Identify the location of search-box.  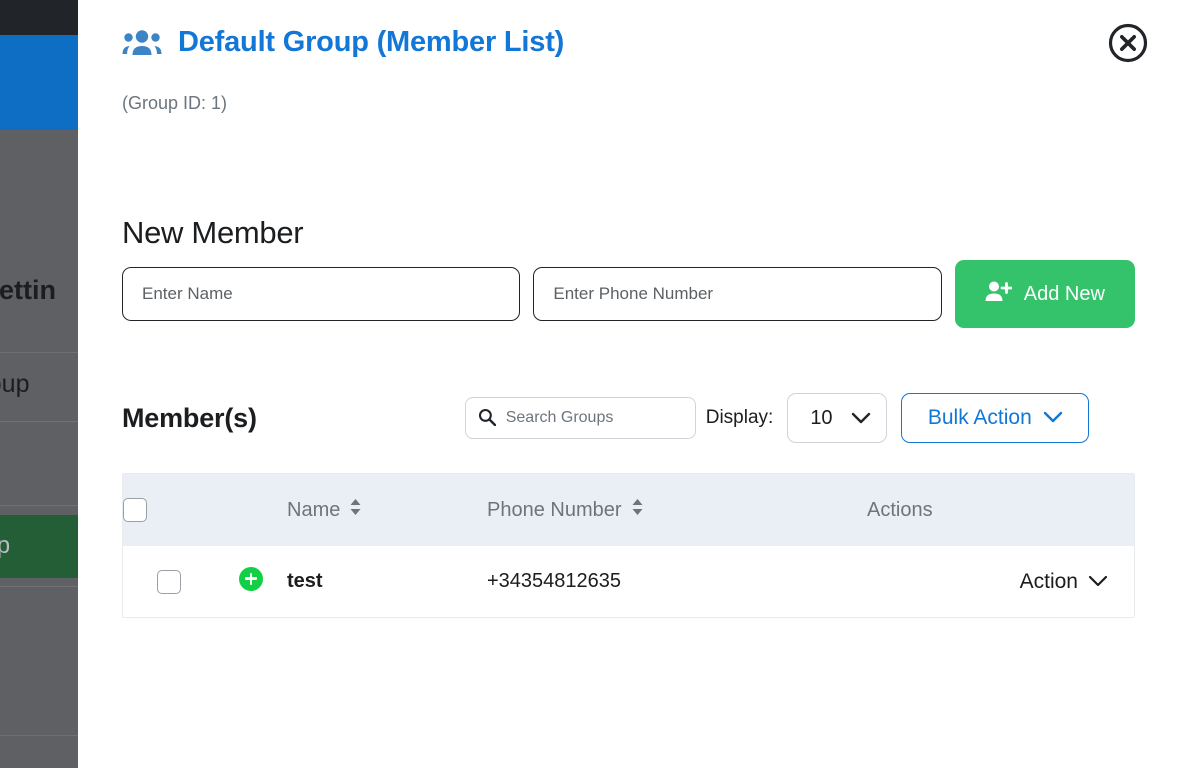
(580, 418).